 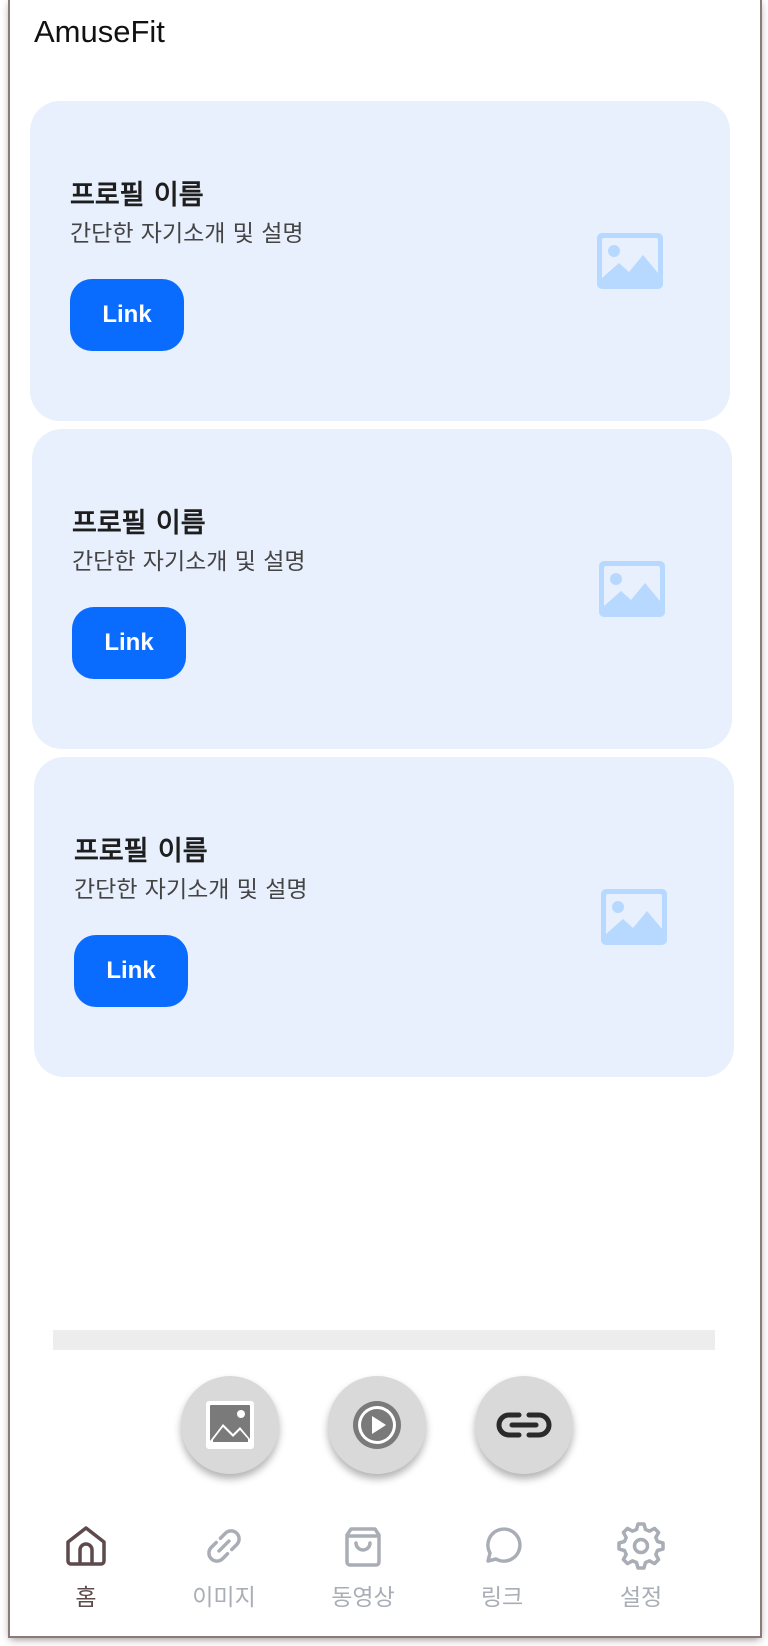 What do you see at coordinates (502, 1598) in the screenshot?
I see `nav-label: 링크` at bounding box center [502, 1598].